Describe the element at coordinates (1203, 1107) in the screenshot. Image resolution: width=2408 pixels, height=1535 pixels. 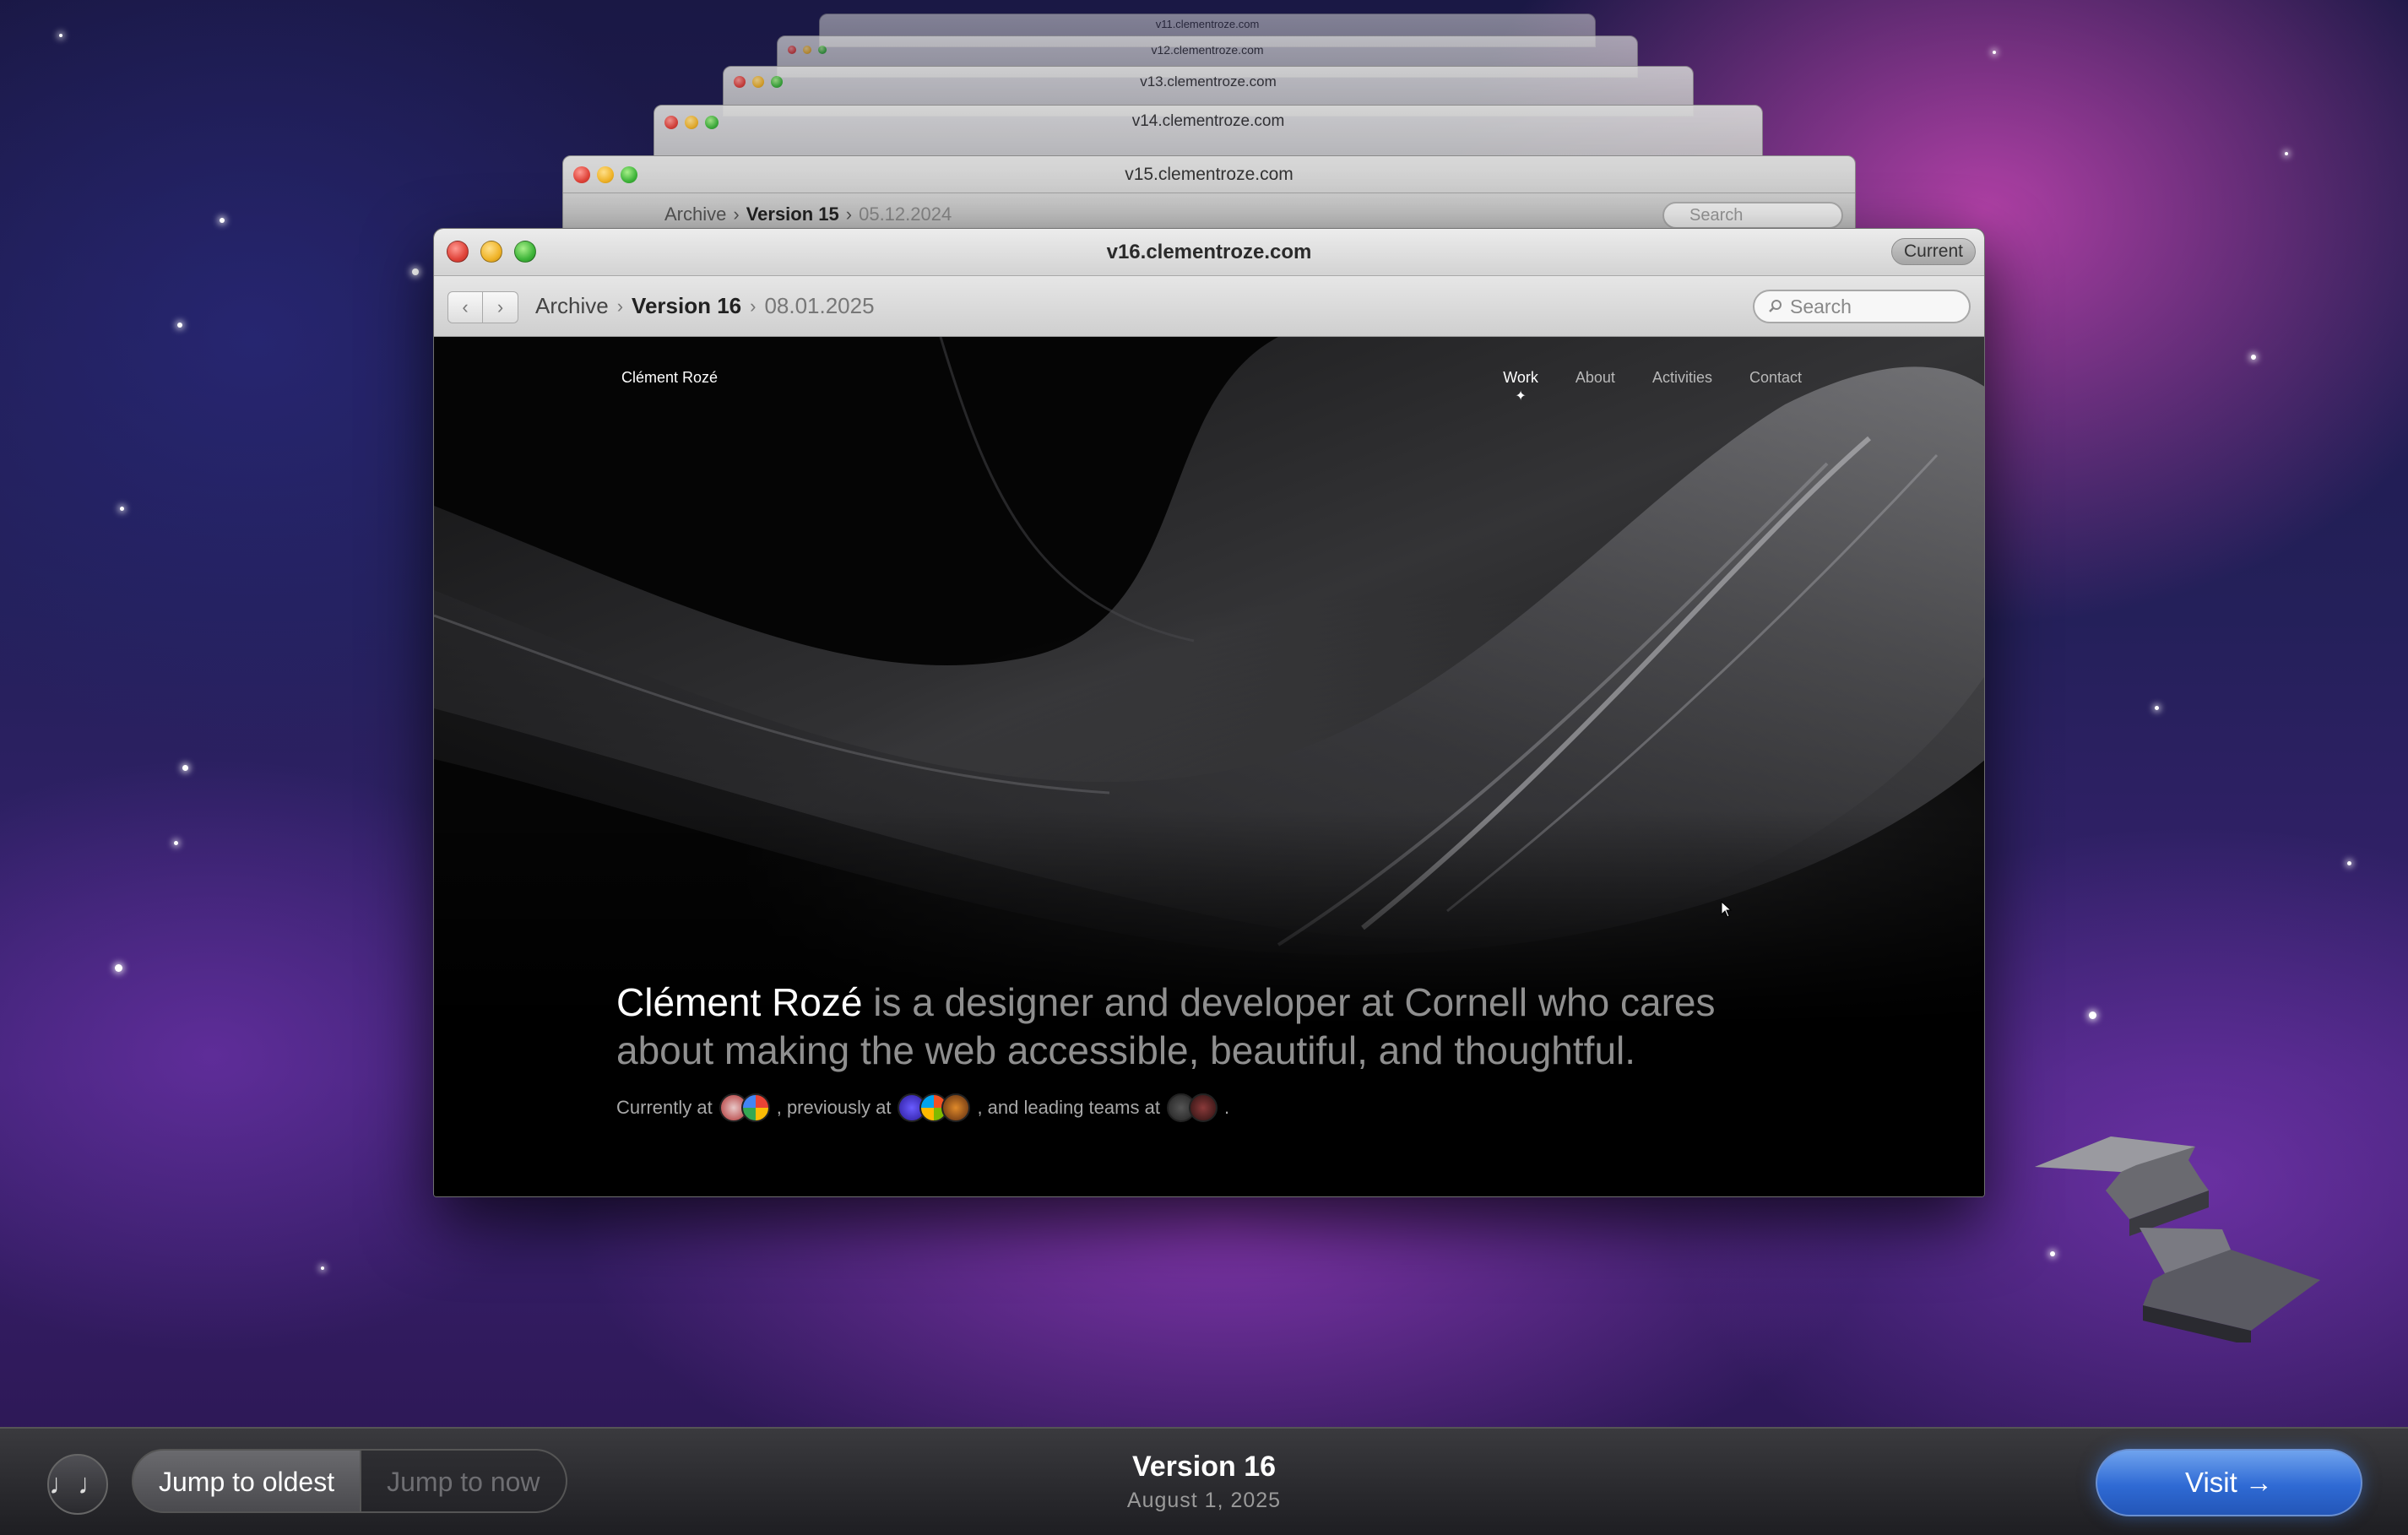
I see `team-logo-icon` at that location.